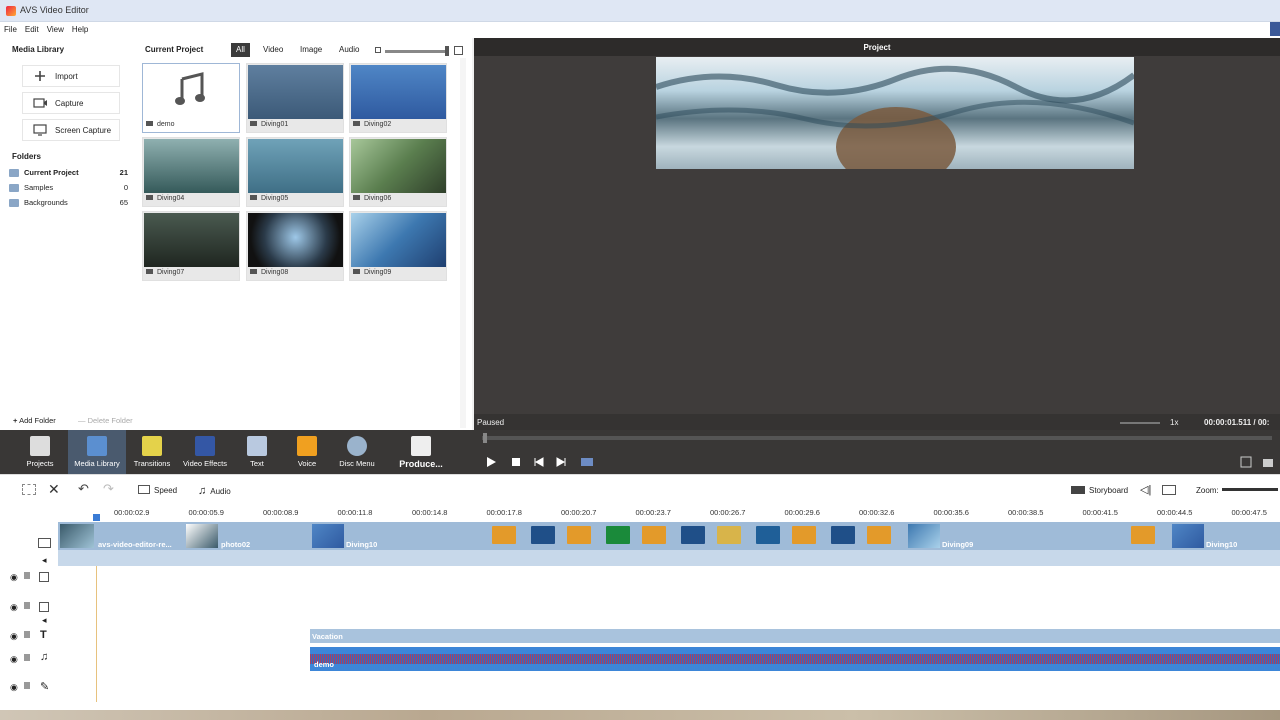 The height and width of the screenshot is (720, 1280). What do you see at coordinates (349, 50) in the screenshot?
I see `filter-audio: Audio` at bounding box center [349, 50].